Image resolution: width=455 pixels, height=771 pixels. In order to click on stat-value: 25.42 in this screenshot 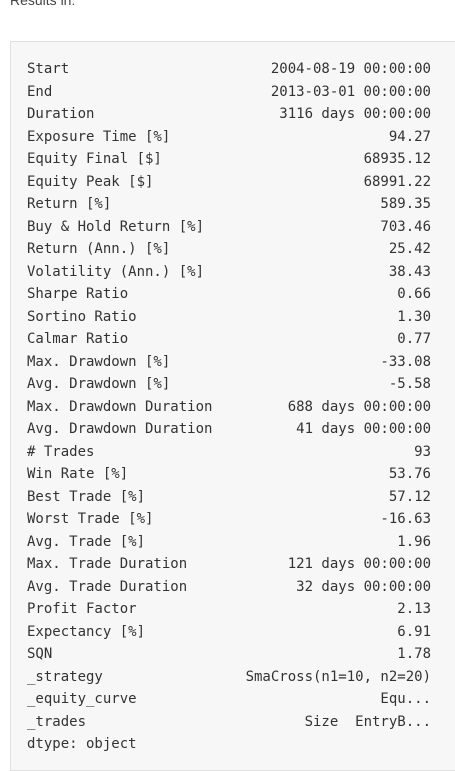, I will do `click(409, 249)`.